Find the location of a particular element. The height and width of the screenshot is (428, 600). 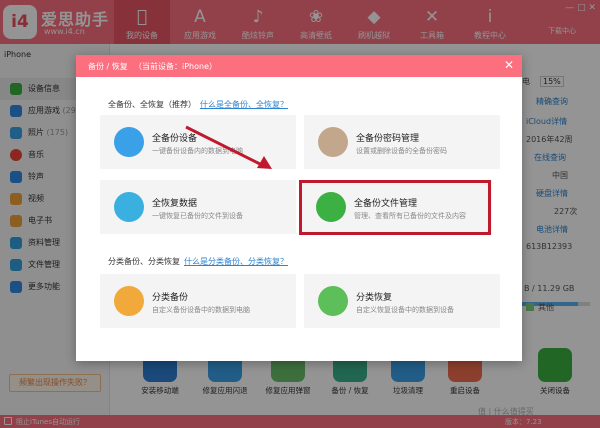

arrow-shaft is located at coordinates (224, 146).